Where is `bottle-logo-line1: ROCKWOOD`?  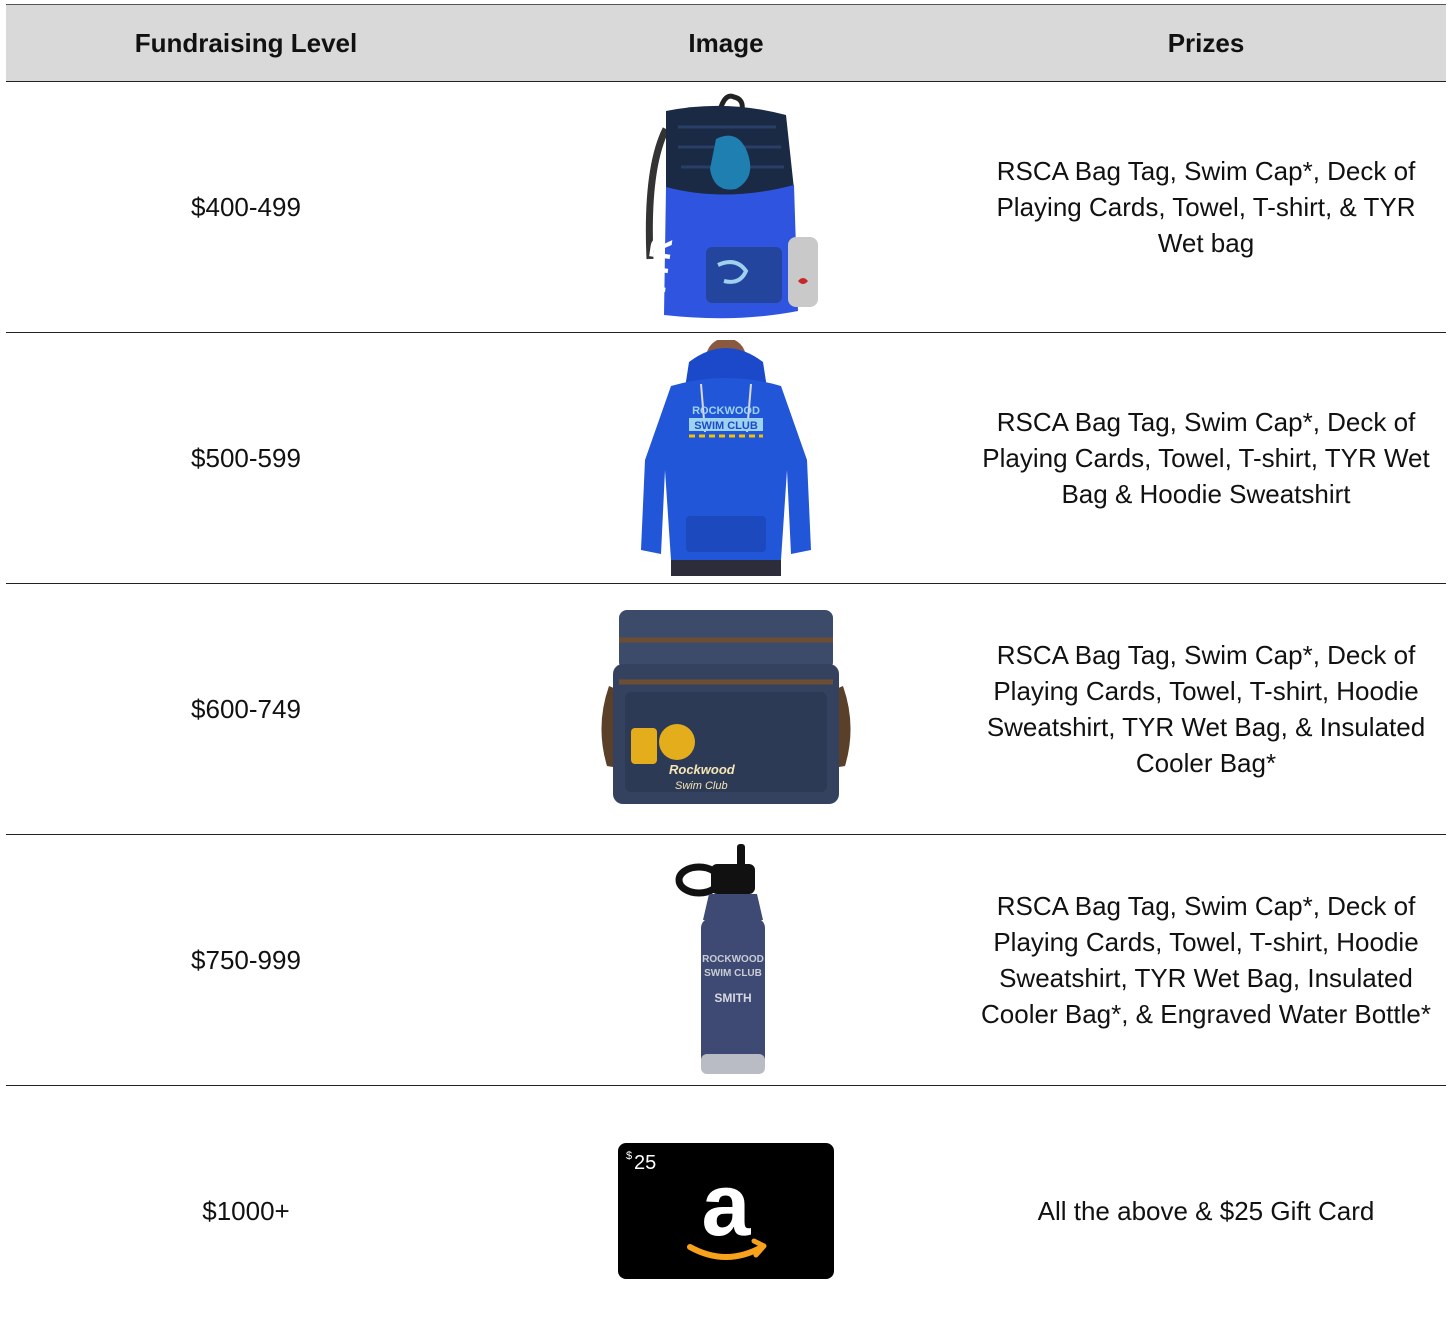 bottle-logo-line1: ROCKWOOD is located at coordinates (733, 959).